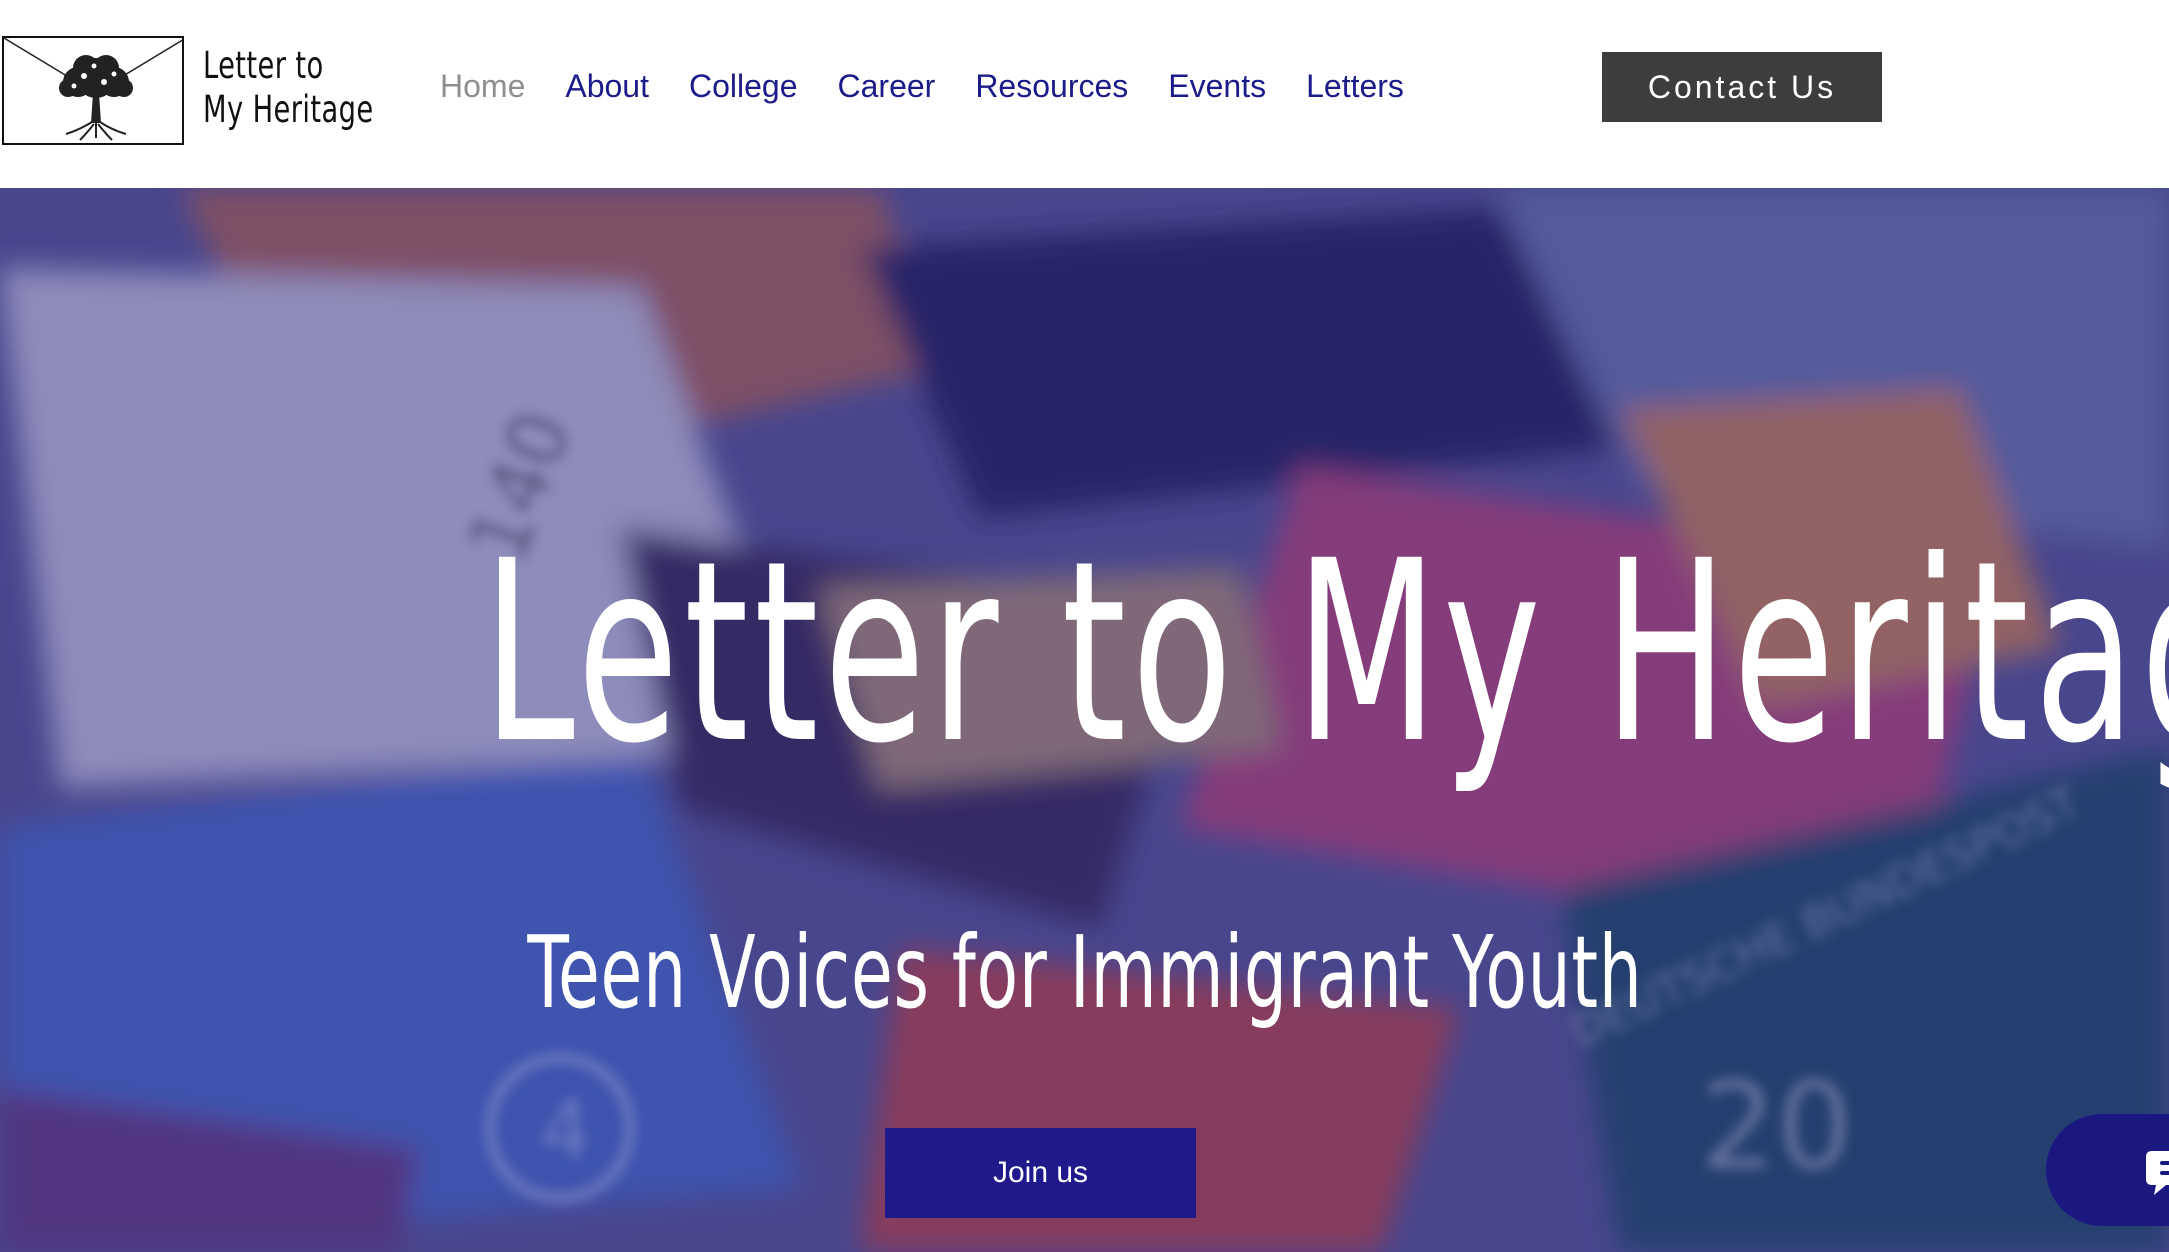 The height and width of the screenshot is (1252, 2169). Describe the element at coordinates (482, 86) in the screenshot. I see `nav-item-home: Home` at that location.